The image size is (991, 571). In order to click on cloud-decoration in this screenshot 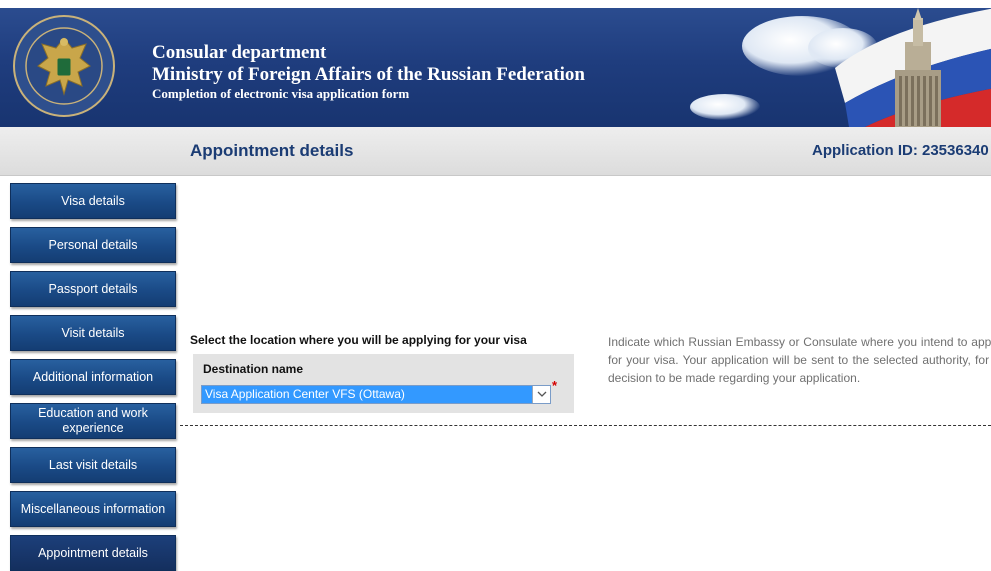, I will do `click(725, 107)`.